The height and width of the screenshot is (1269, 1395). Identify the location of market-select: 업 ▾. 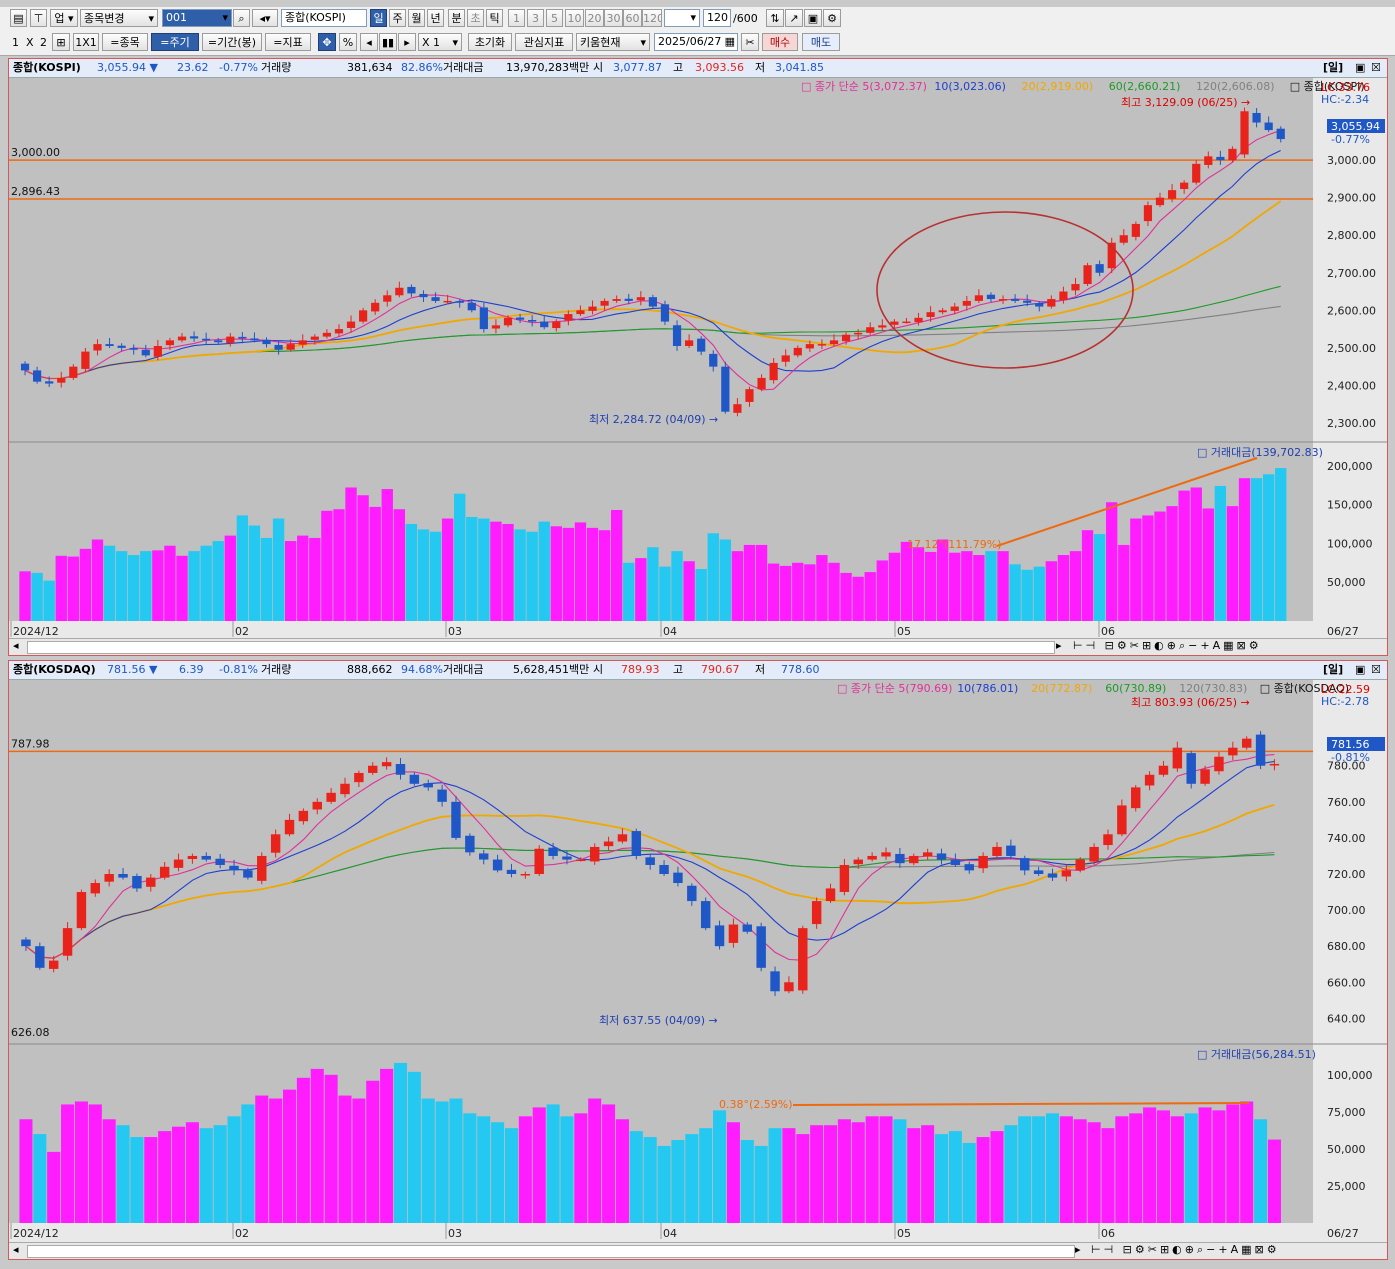
(64, 18).